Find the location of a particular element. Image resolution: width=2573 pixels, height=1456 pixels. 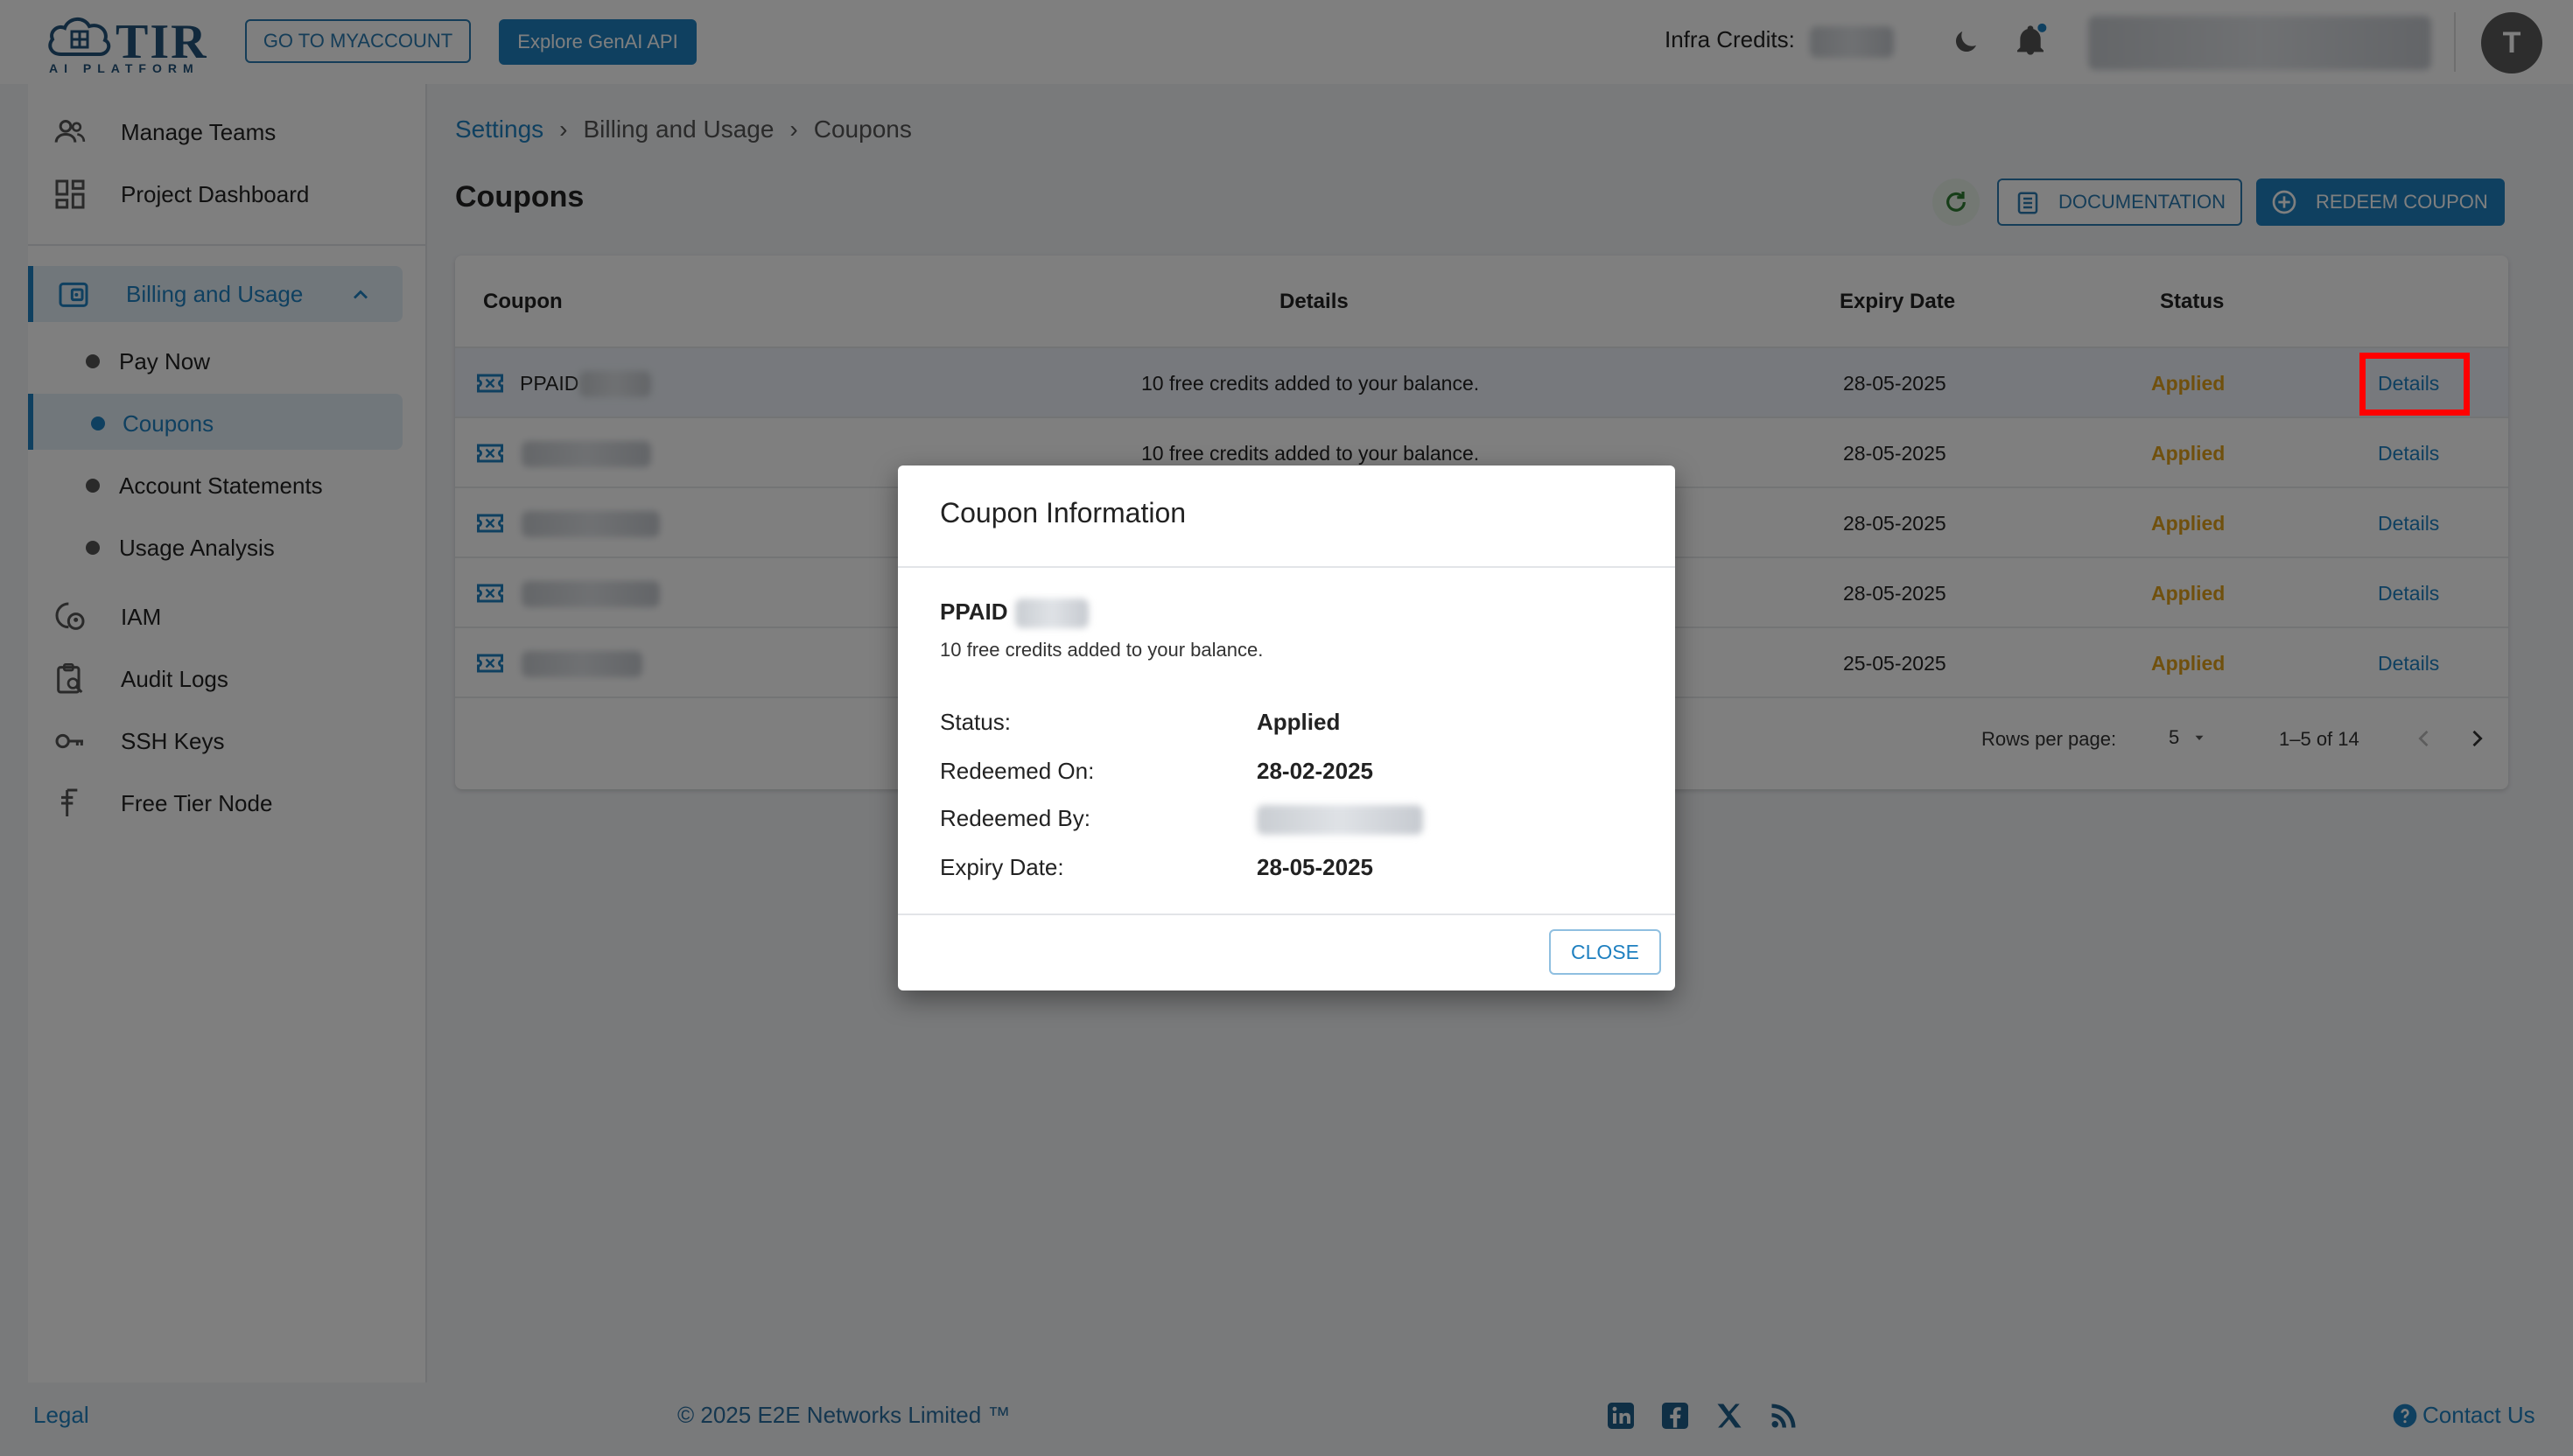

close-button: CLOSE is located at coordinates (1605, 952).